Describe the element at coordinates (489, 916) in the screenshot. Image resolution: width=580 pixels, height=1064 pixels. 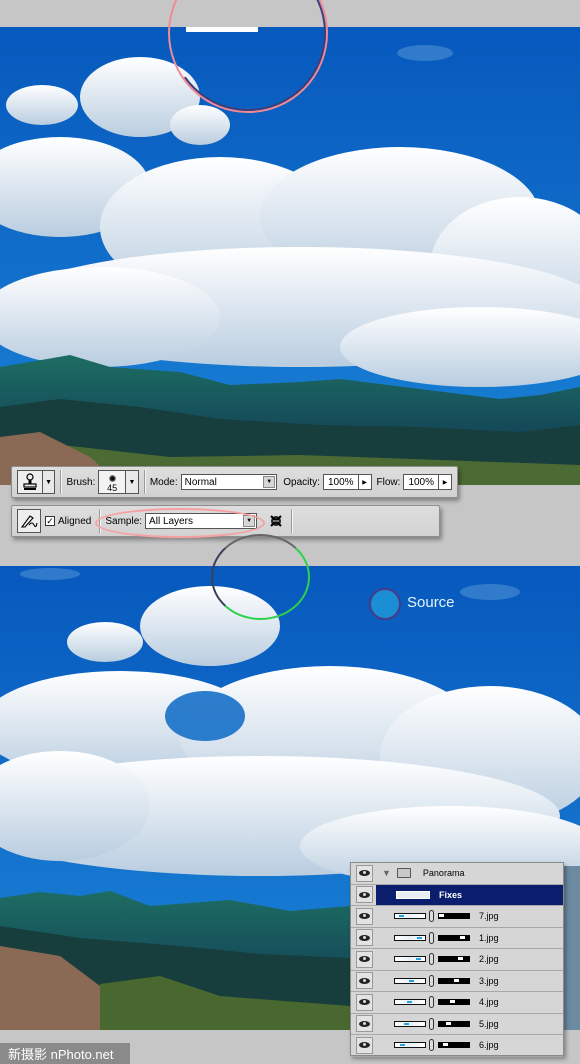
I see `layer-name: 7.jpg` at that location.